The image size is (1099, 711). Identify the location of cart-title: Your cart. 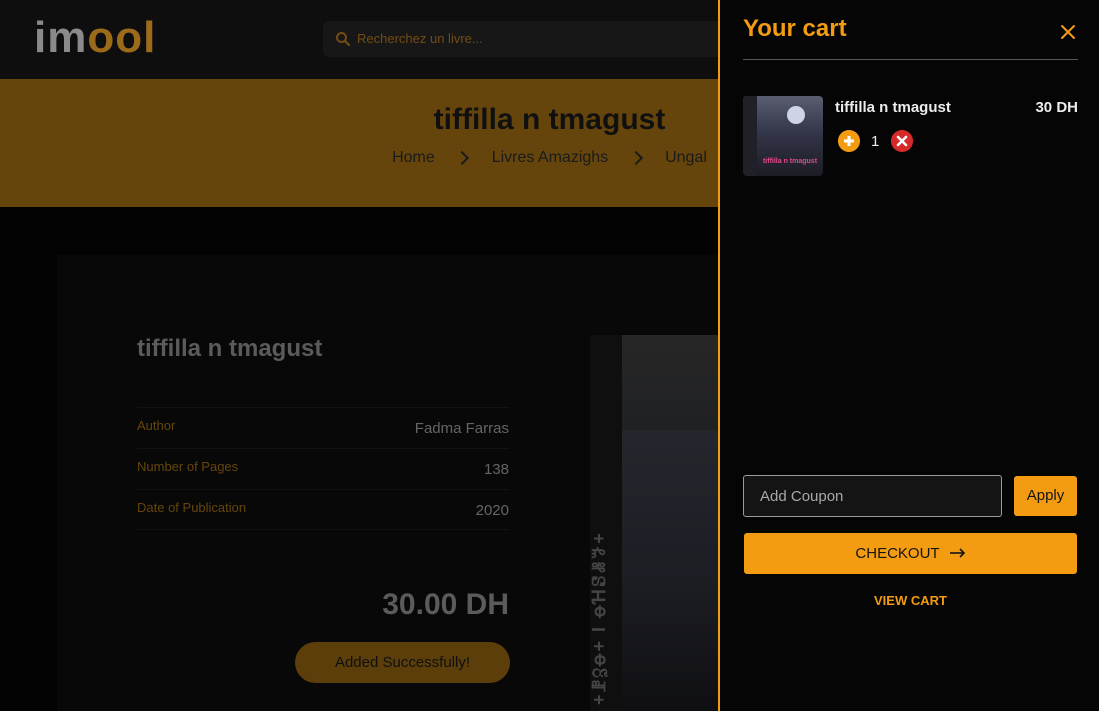
(795, 28).